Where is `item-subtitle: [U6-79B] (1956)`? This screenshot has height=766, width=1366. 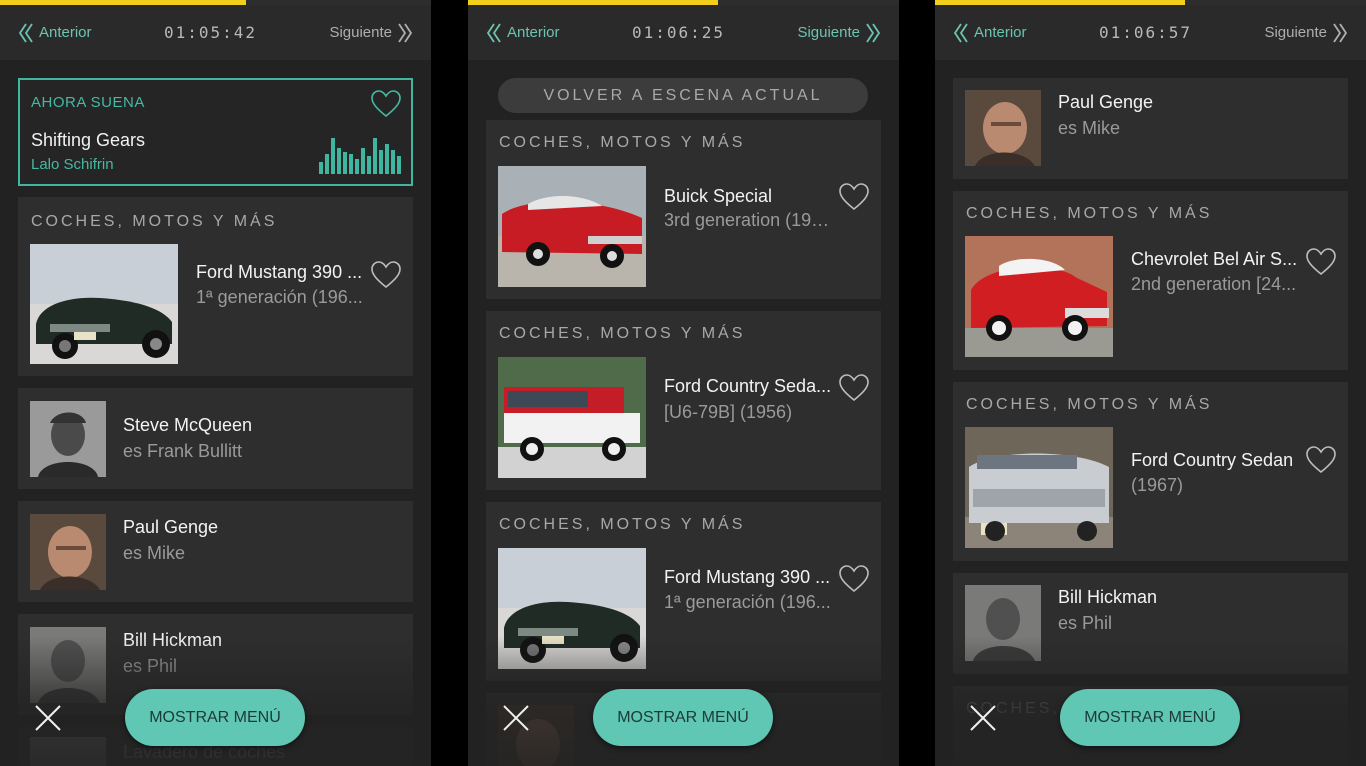 item-subtitle: [U6-79B] (1956) is located at coordinates (728, 412).